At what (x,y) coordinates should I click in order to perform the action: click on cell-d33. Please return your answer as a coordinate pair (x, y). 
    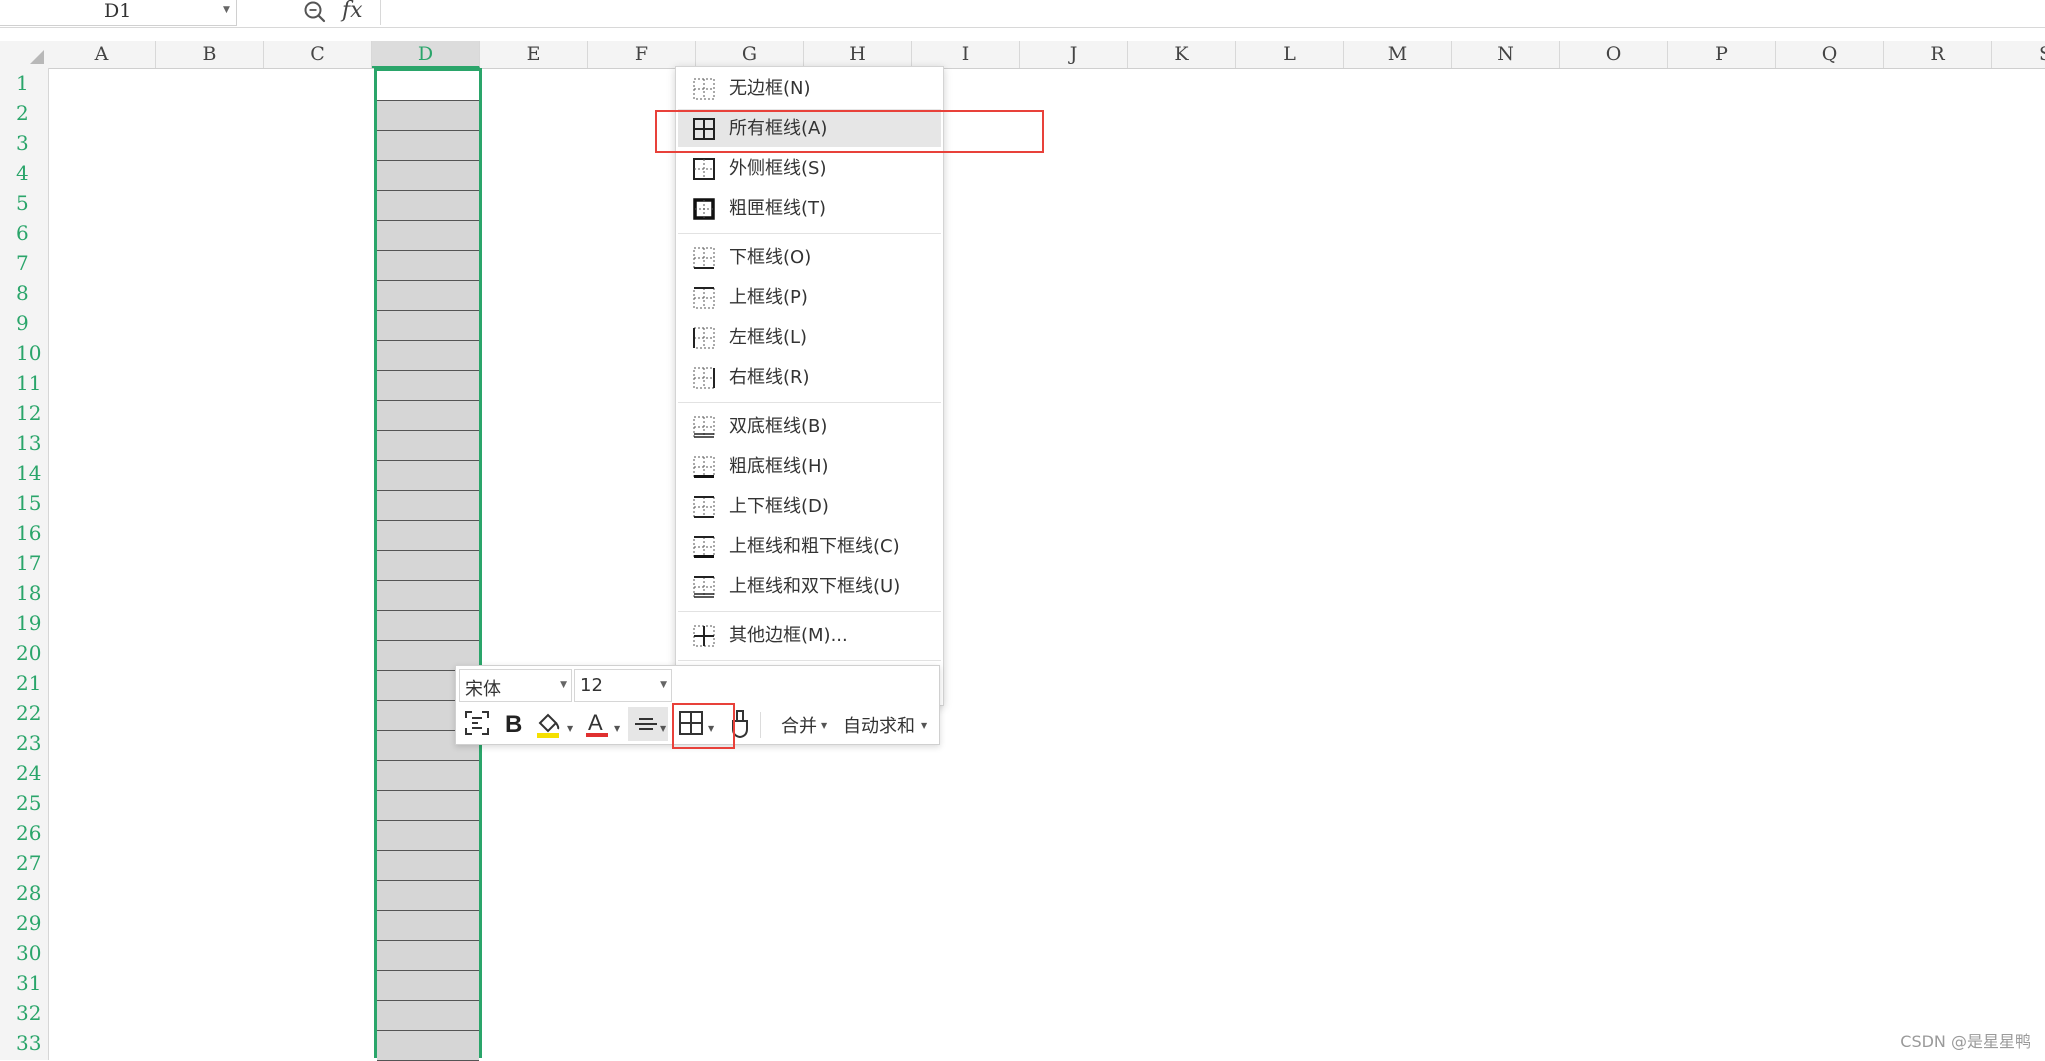
    Looking at the image, I should click on (428, 1046).